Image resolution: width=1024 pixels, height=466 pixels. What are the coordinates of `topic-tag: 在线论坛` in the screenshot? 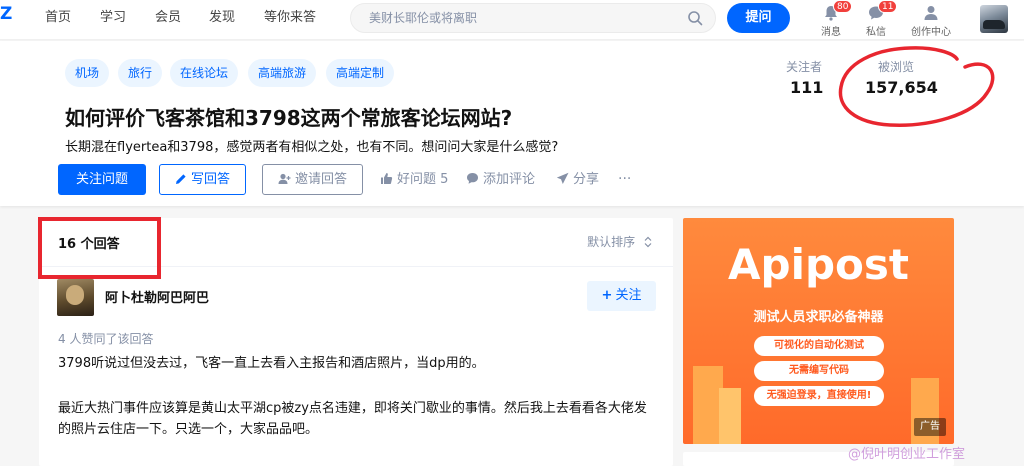 It's located at (204, 73).